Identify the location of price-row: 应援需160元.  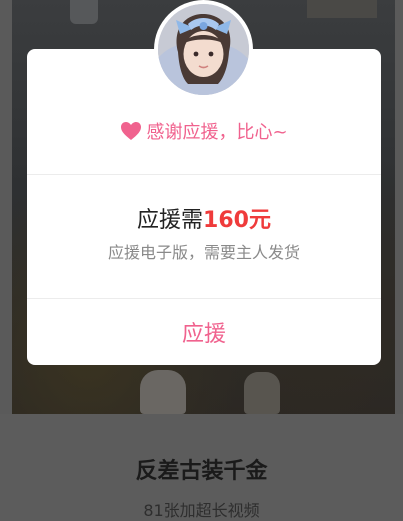
(204, 221).